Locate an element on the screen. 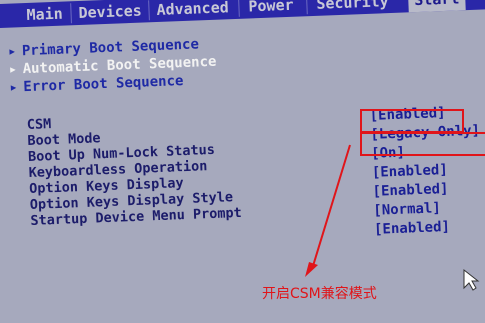 This screenshot has width=485, height=323. mouse-cursor-icon is located at coordinates (471, 279).